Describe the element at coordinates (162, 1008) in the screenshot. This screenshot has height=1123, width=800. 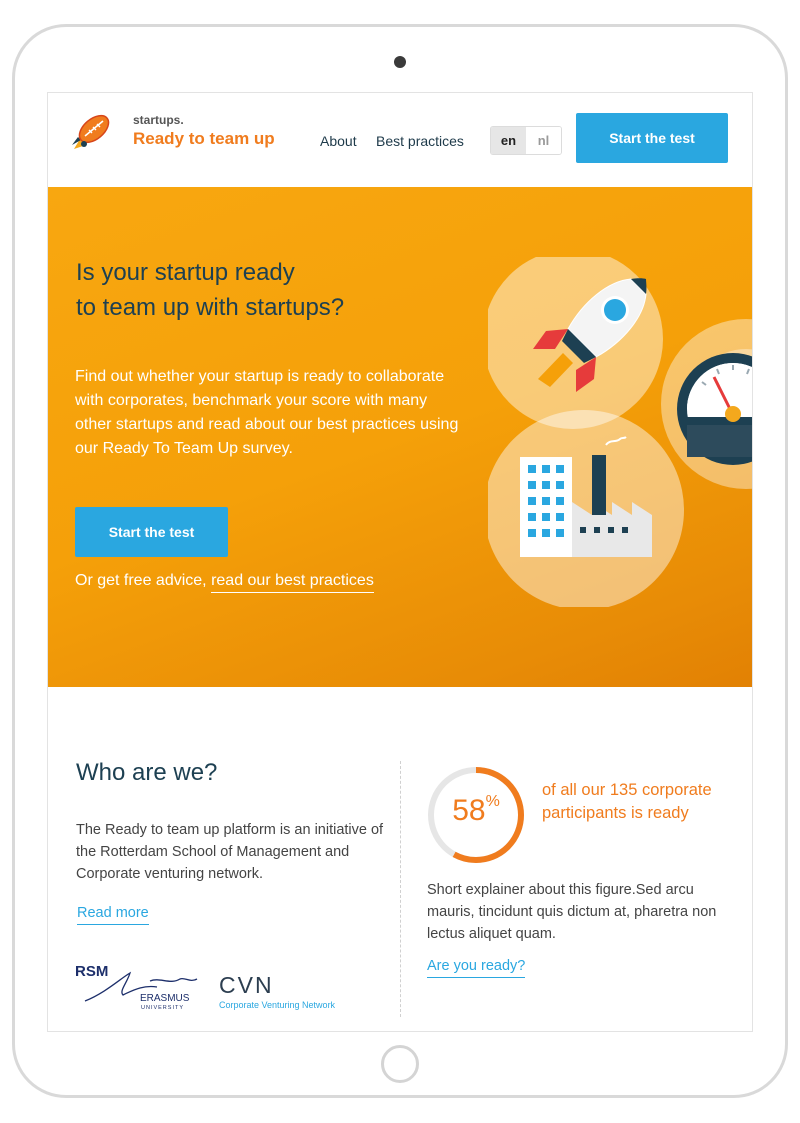
I see `svg-text: UNIVERSITY` at that location.